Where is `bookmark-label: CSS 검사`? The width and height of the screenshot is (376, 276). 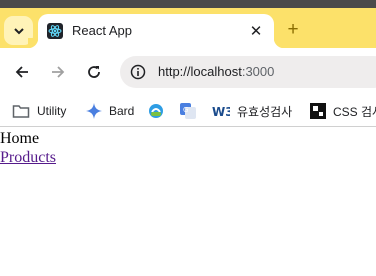
bookmark-label: CSS 검사 is located at coordinates (354, 111).